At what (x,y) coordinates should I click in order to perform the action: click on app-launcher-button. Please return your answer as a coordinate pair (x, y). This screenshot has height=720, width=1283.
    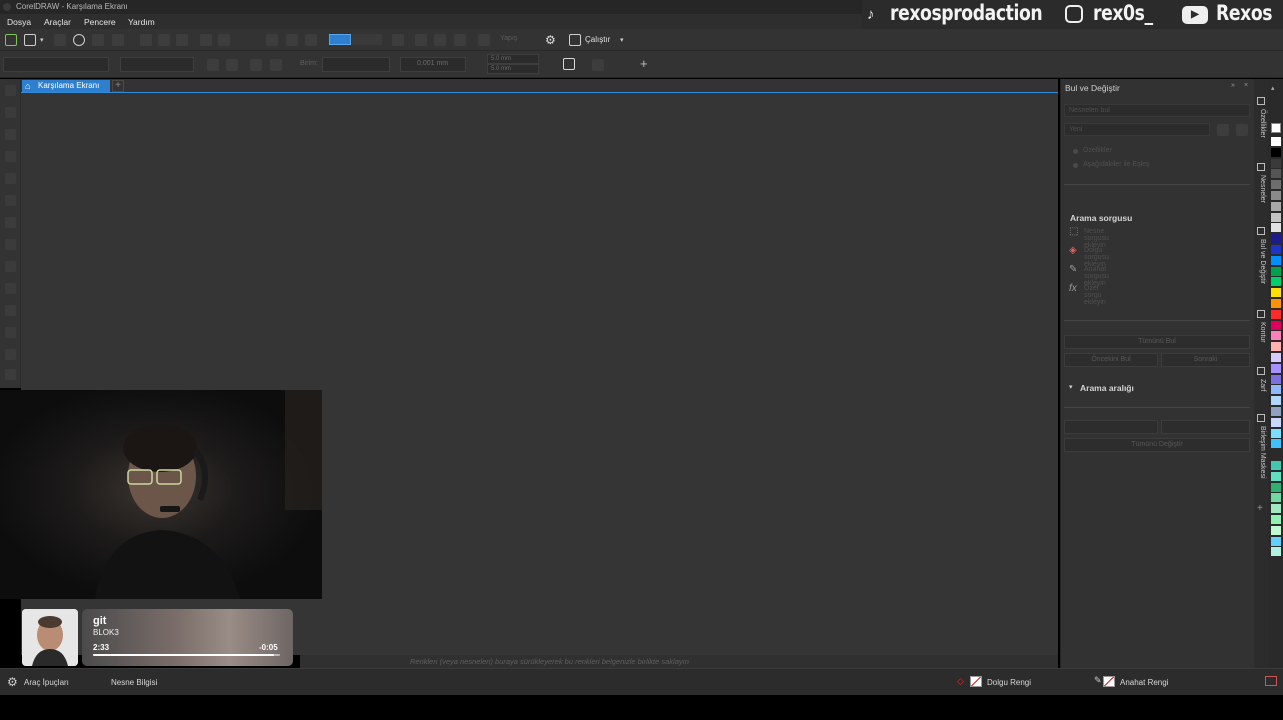
    Looking at the image, I should click on (340, 39).